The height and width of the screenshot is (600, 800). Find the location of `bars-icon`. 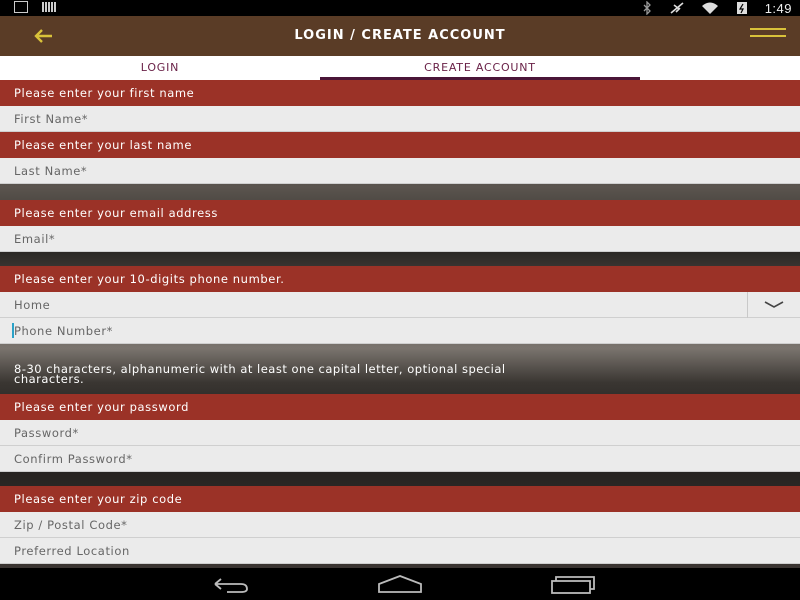

bars-icon is located at coordinates (49, 7).